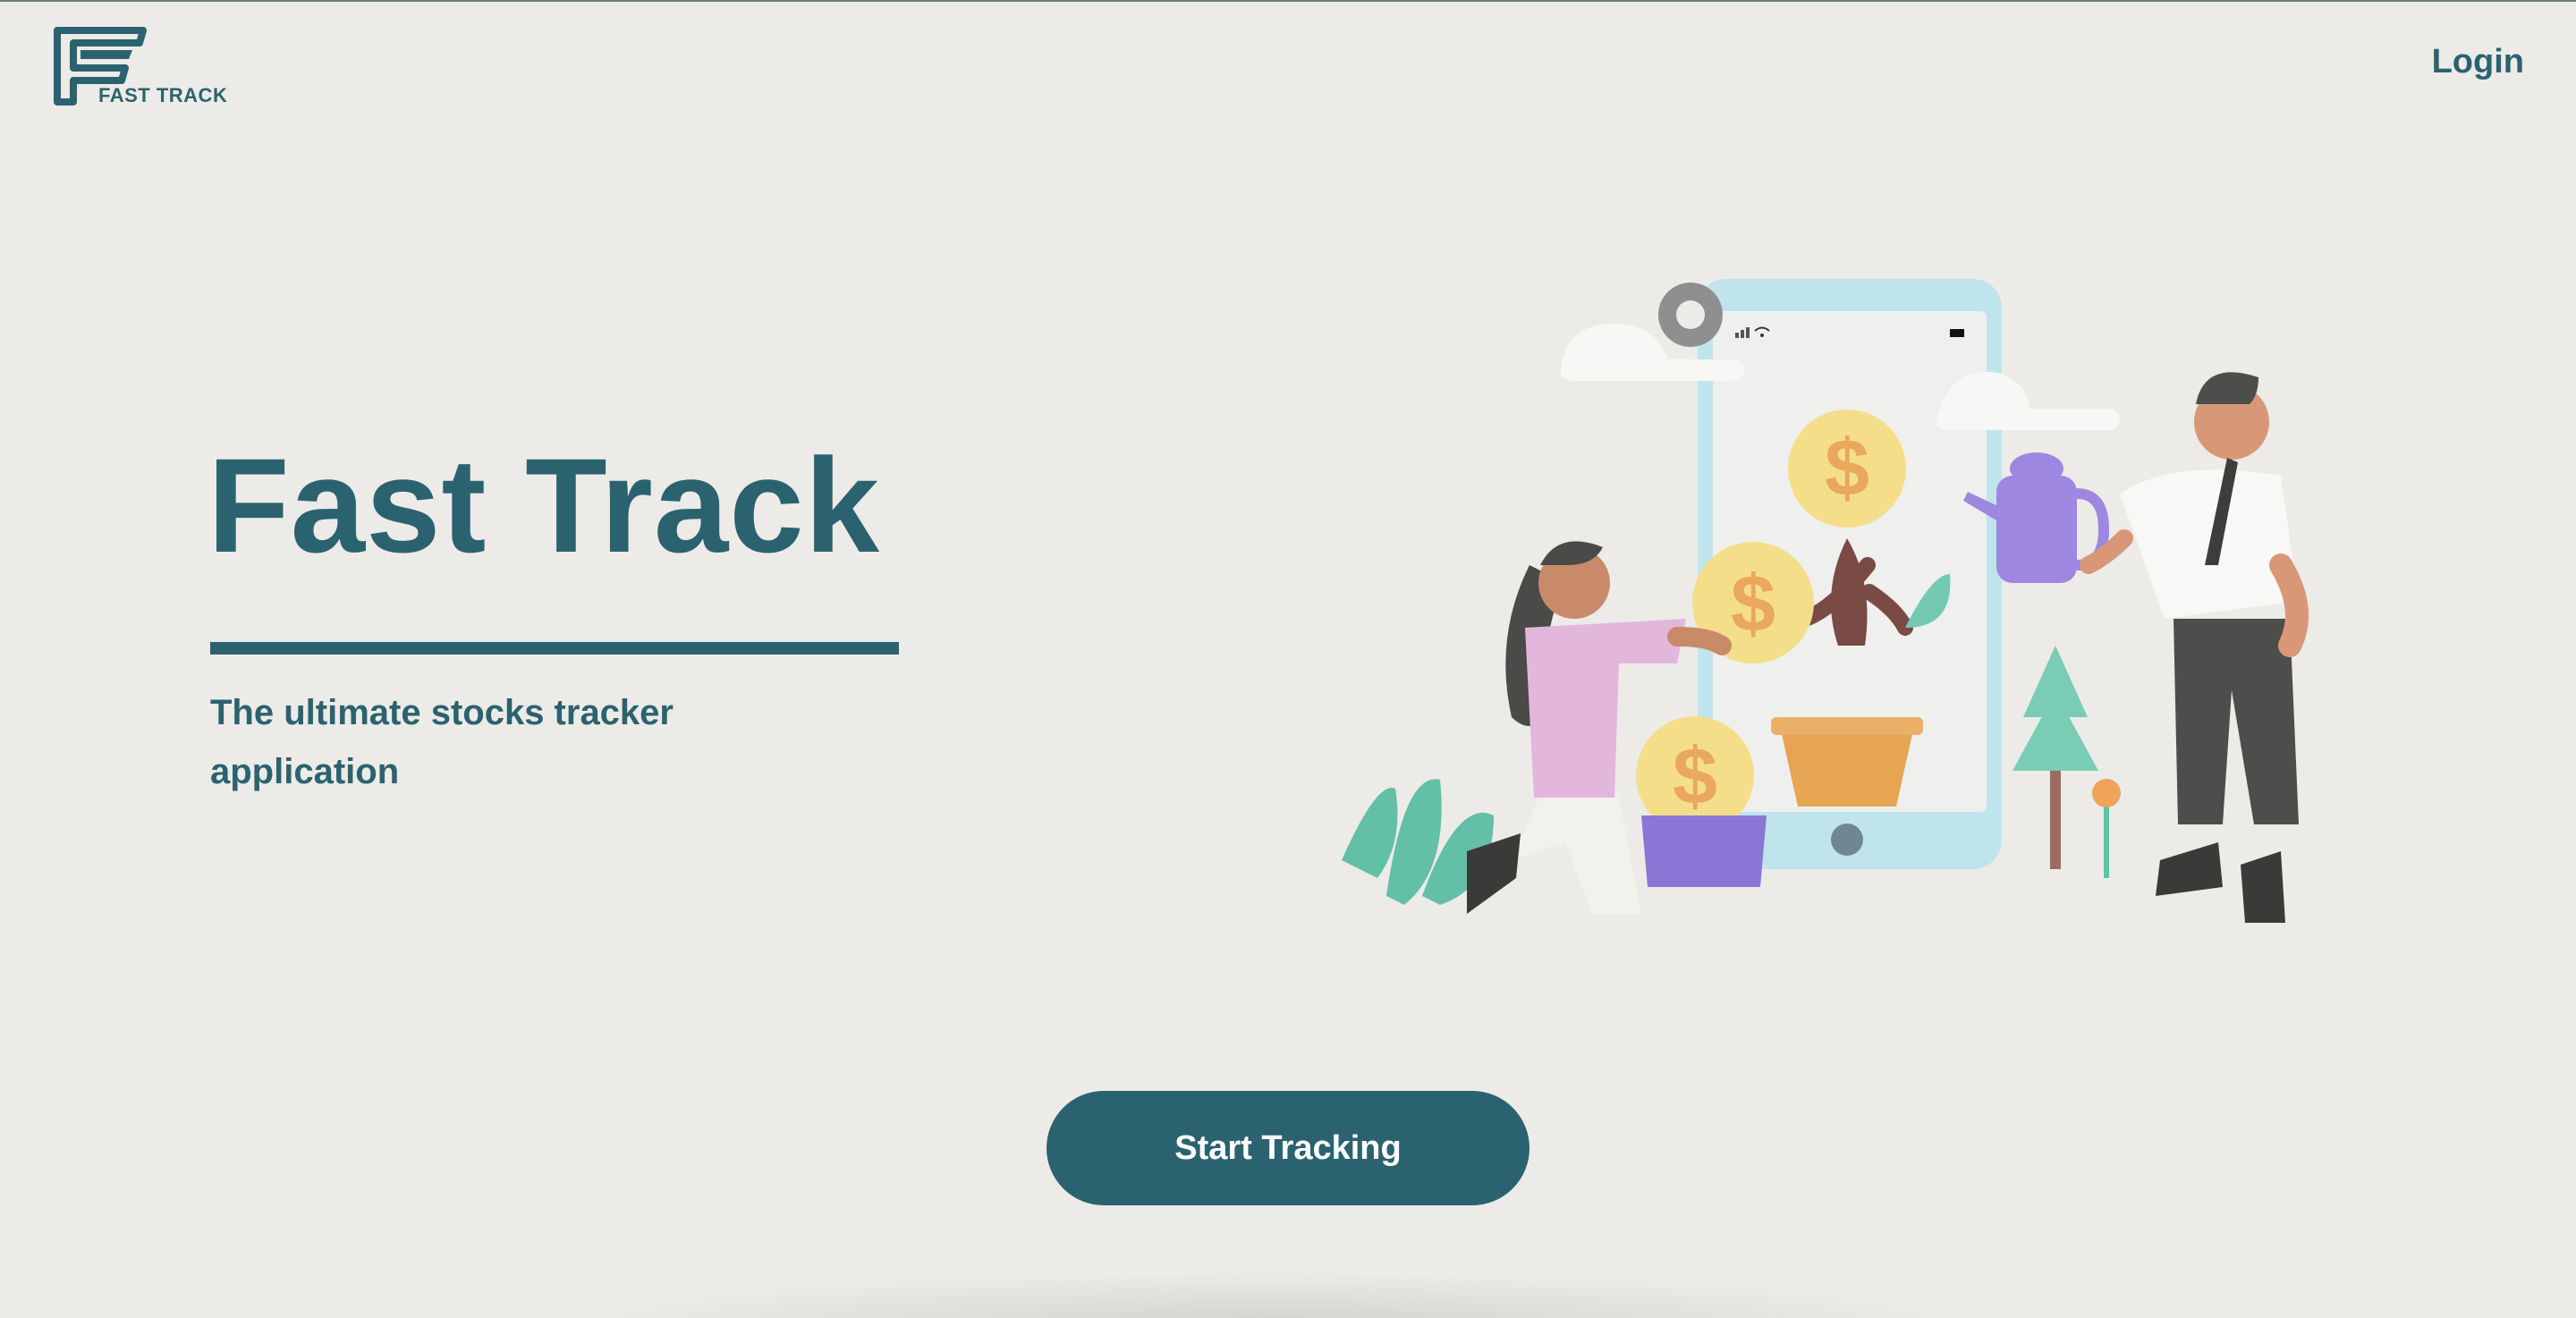  What do you see at coordinates (2055, 758) in the screenshot?
I see `tree-icon` at bounding box center [2055, 758].